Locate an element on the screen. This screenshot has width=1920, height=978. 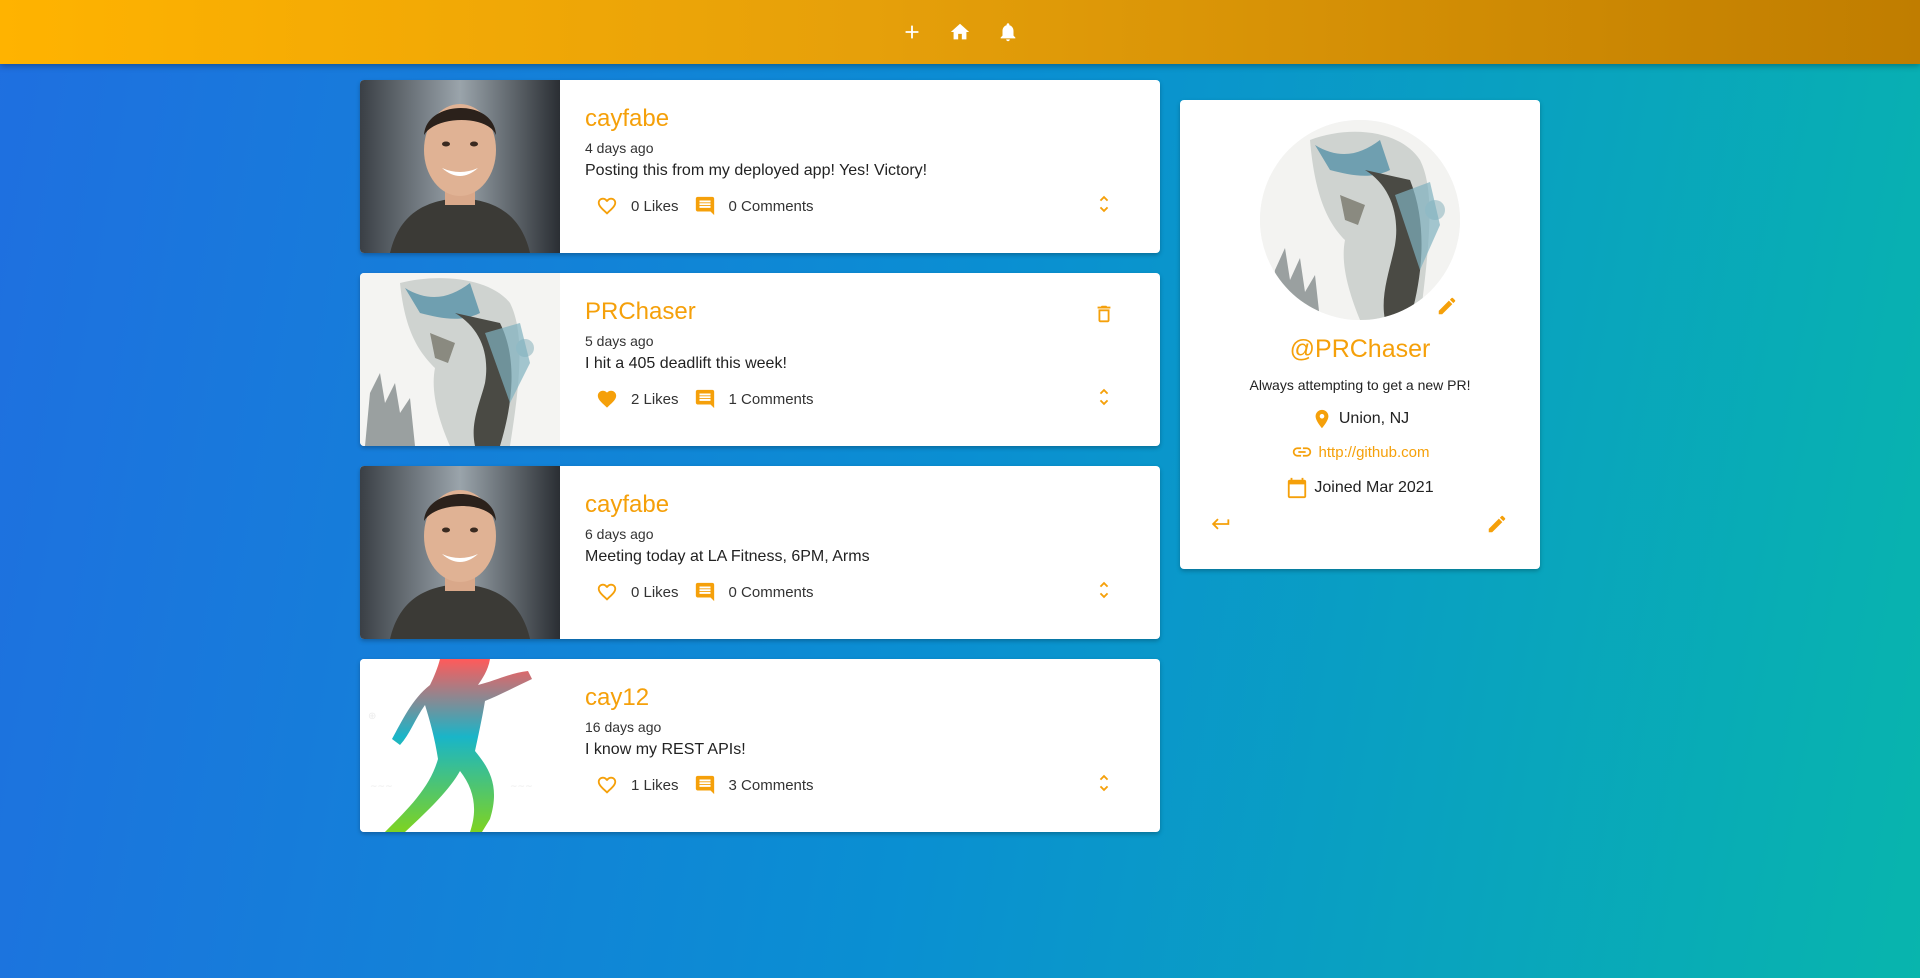
post-image: ⊕ ~~~ ~~~ is located at coordinates (460, 745).